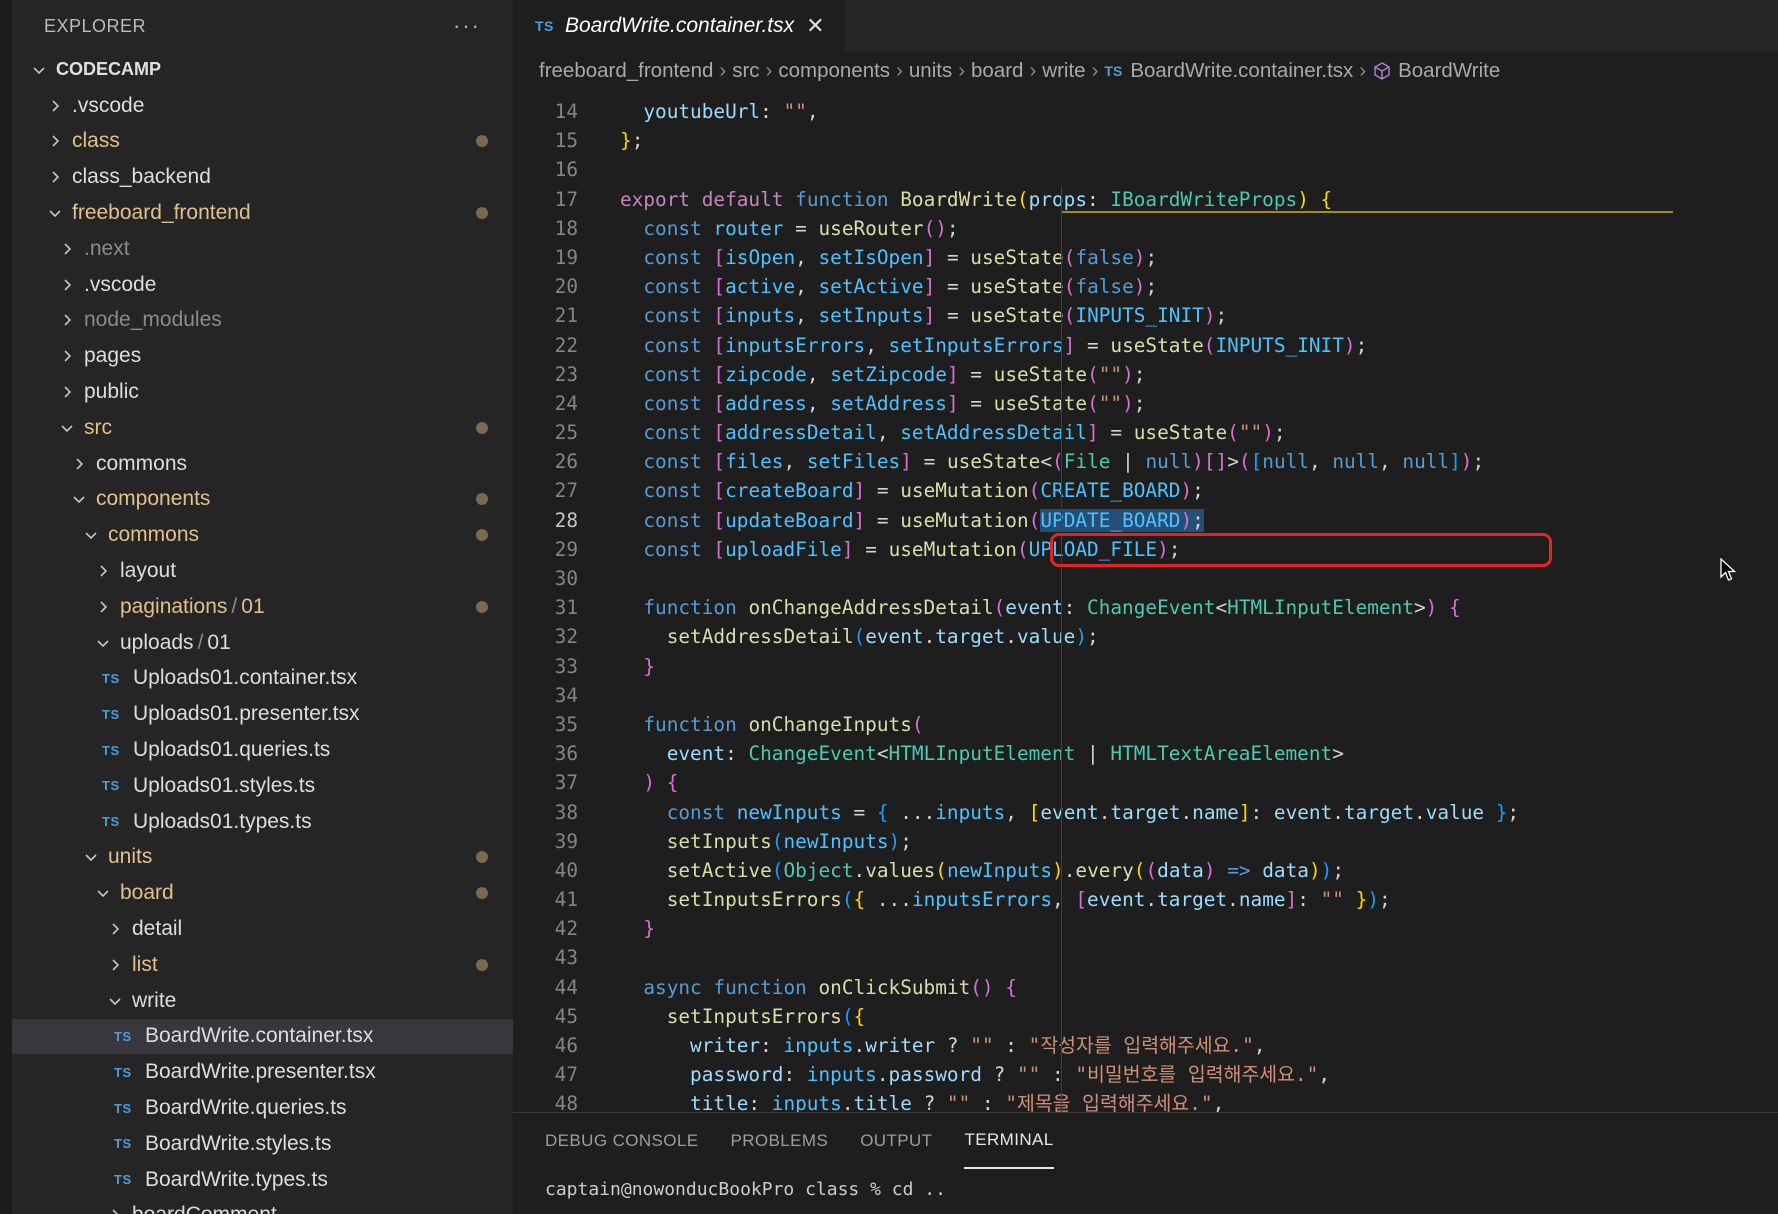 This screenshot has height=1214, width=1778. I want to click on tree-folder: components, so click(262, 500).